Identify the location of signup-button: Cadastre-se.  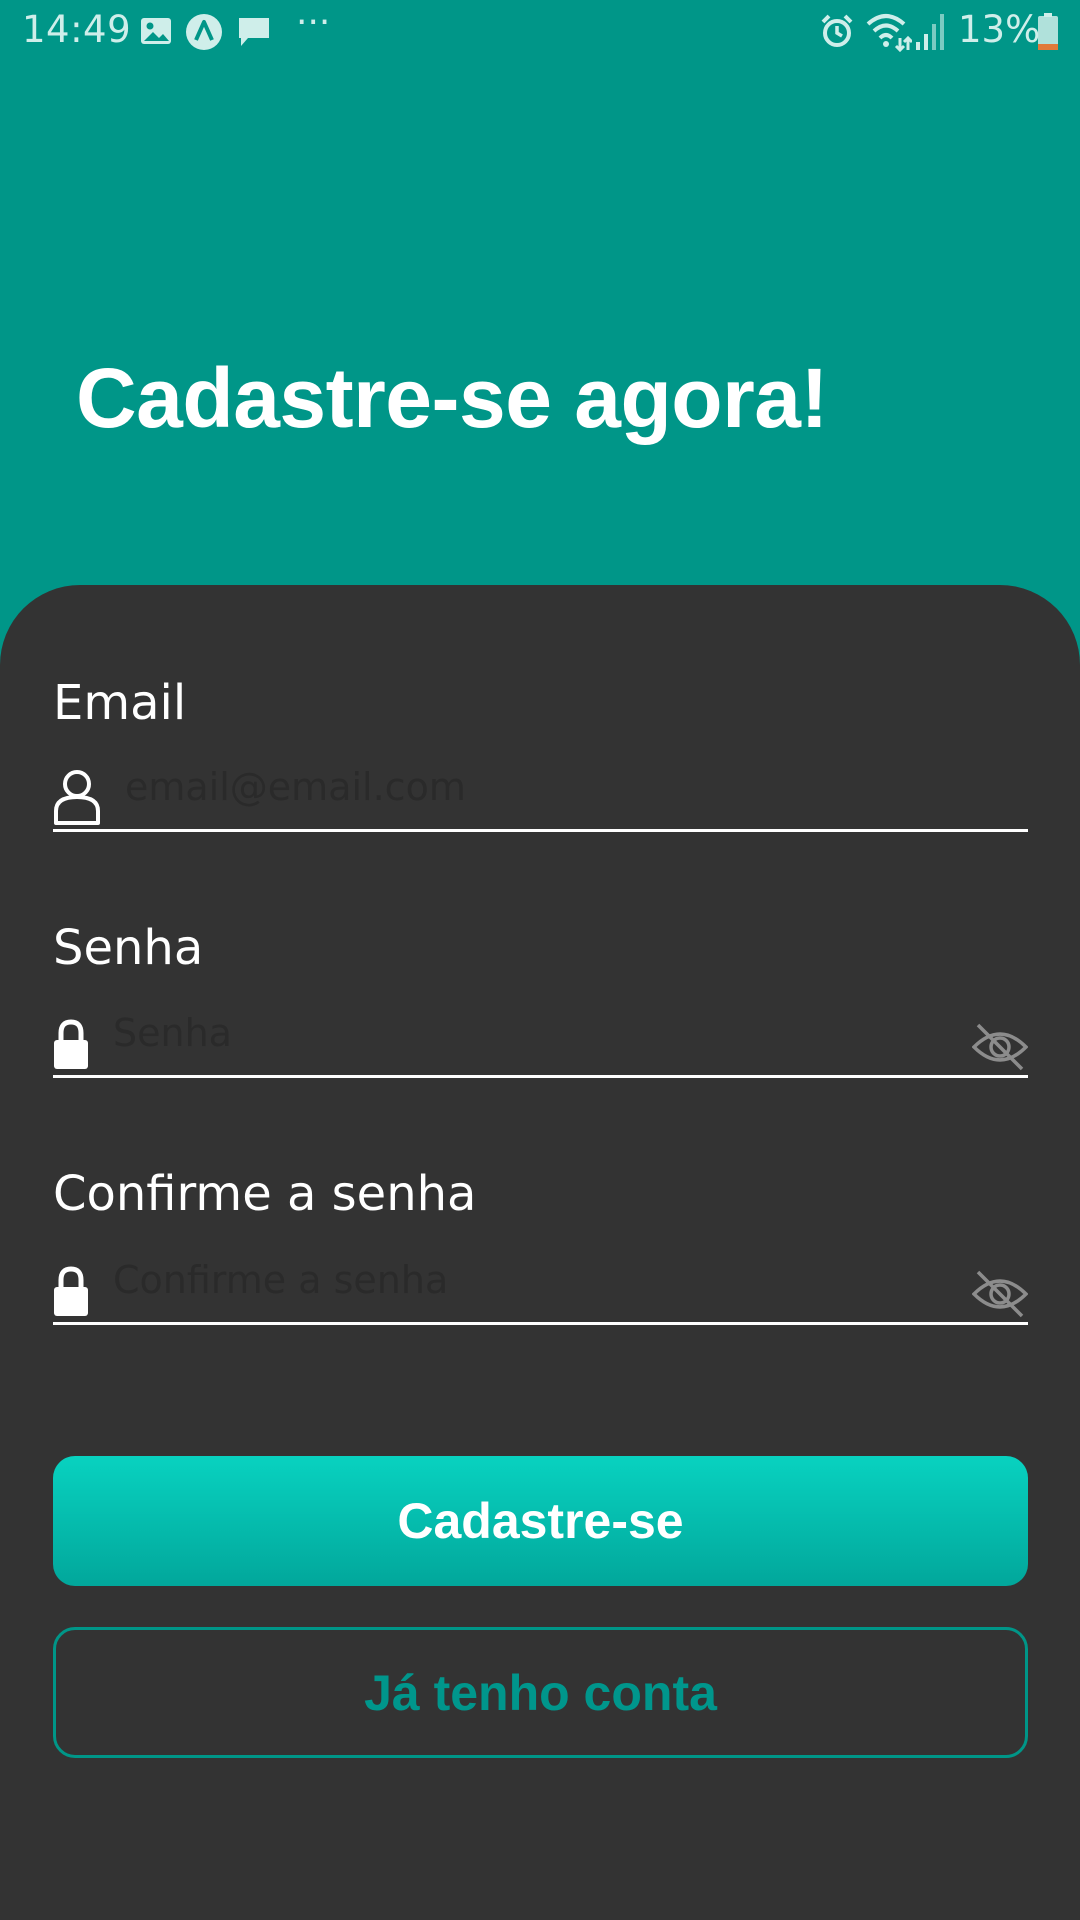
(540, 1521).